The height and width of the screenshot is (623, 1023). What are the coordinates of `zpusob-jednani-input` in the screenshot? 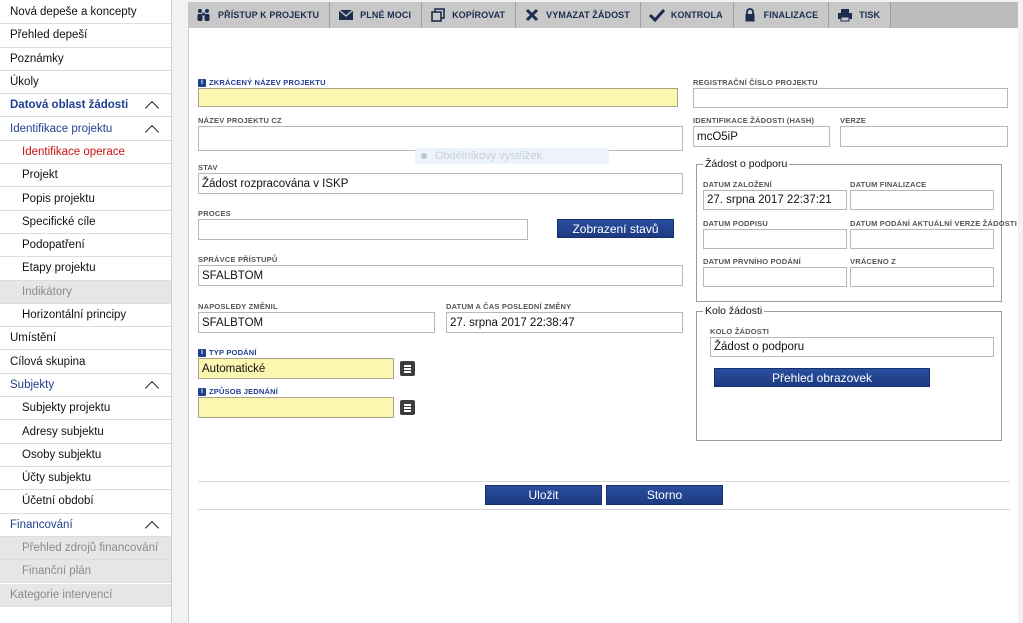 It's located at (296, 407).